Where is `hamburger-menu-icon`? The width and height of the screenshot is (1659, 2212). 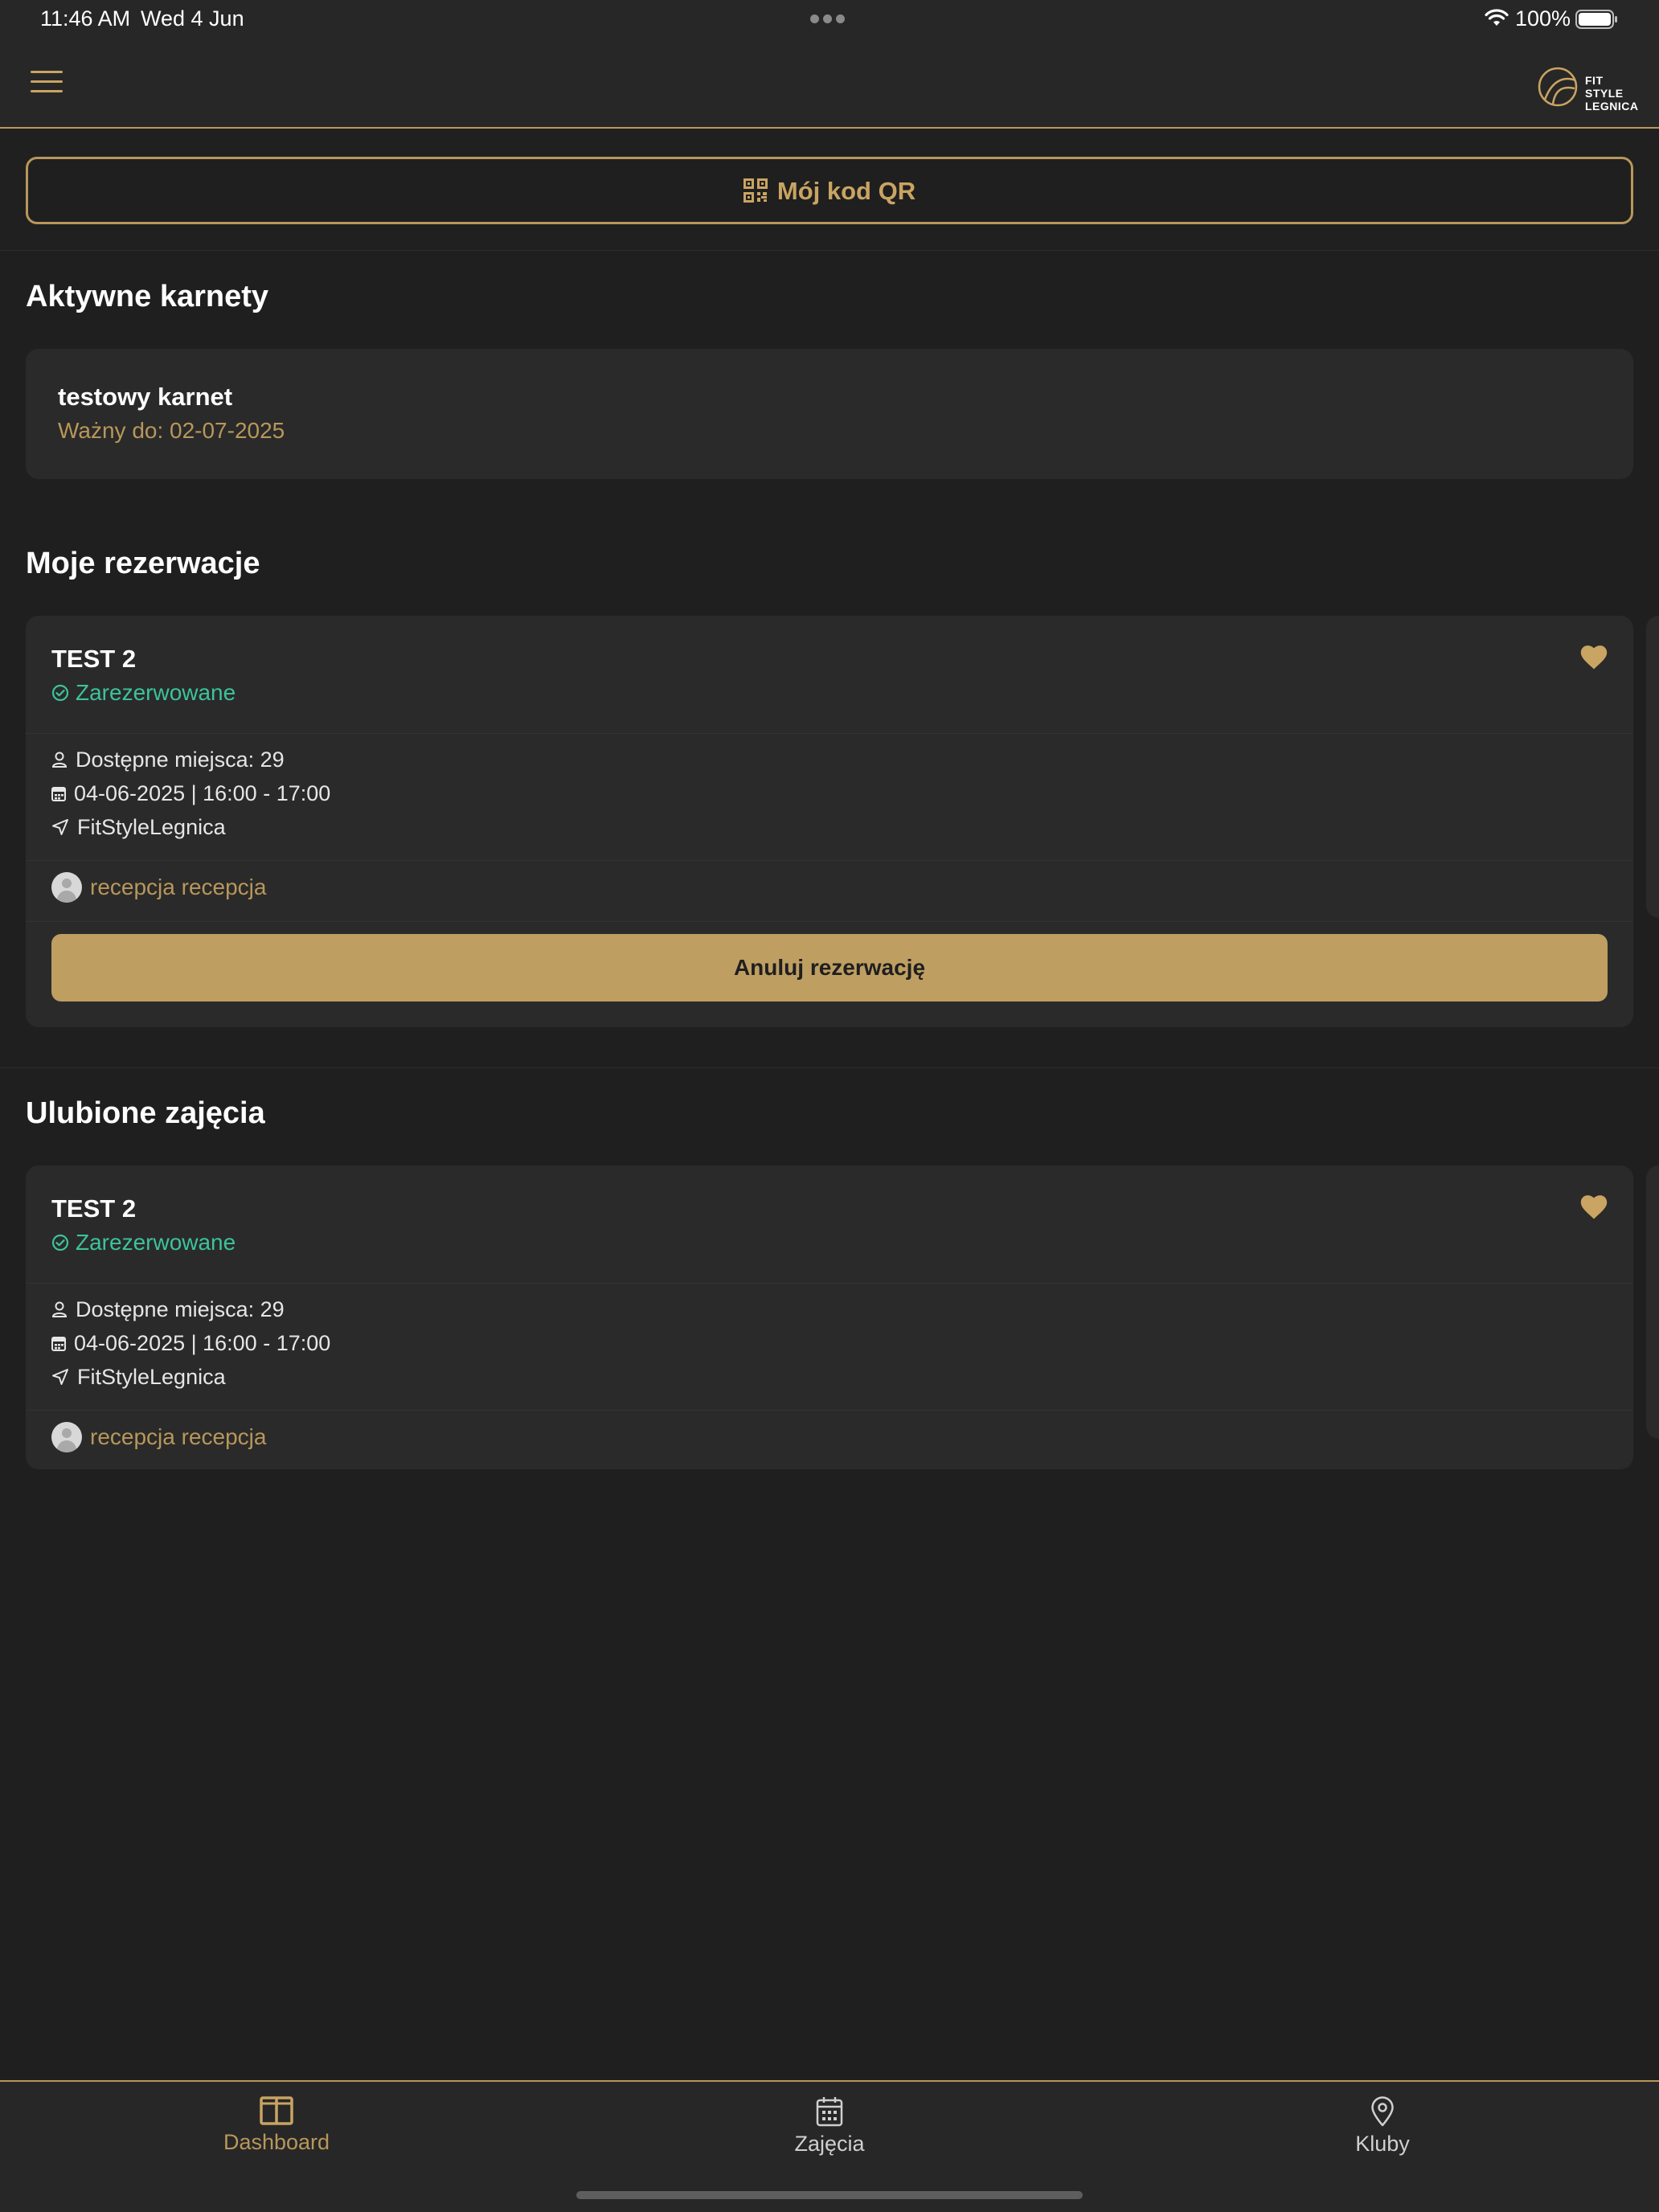 hamburger-menu-icon is located at coordinates (47, 83).